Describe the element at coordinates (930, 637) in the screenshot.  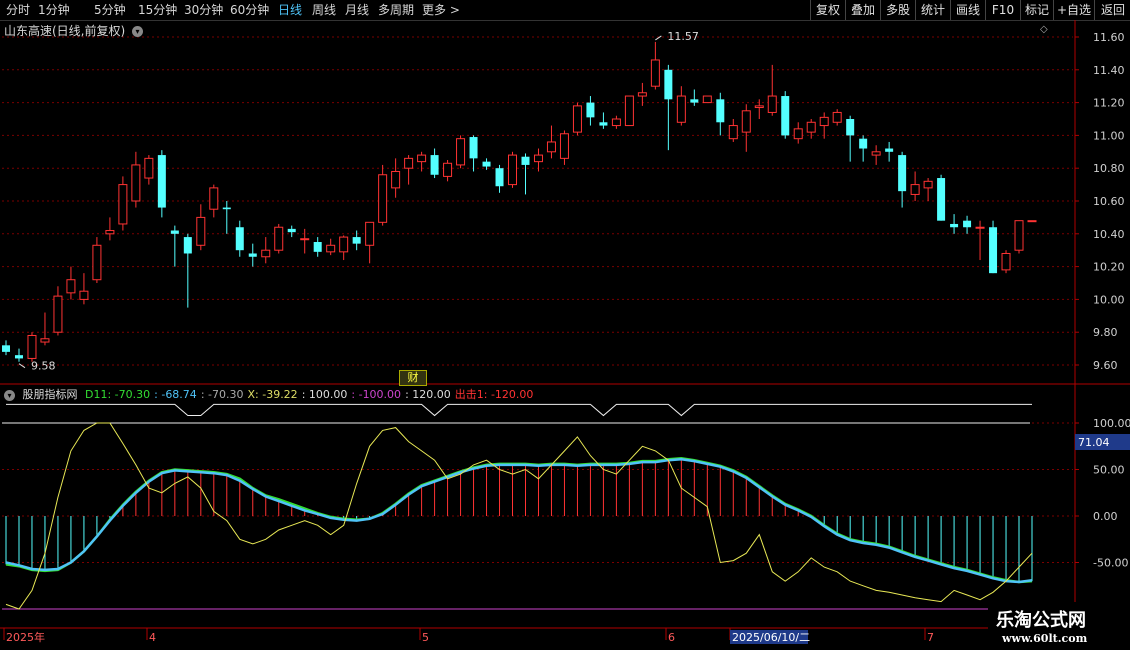
I see `date-label: 7` at that location.